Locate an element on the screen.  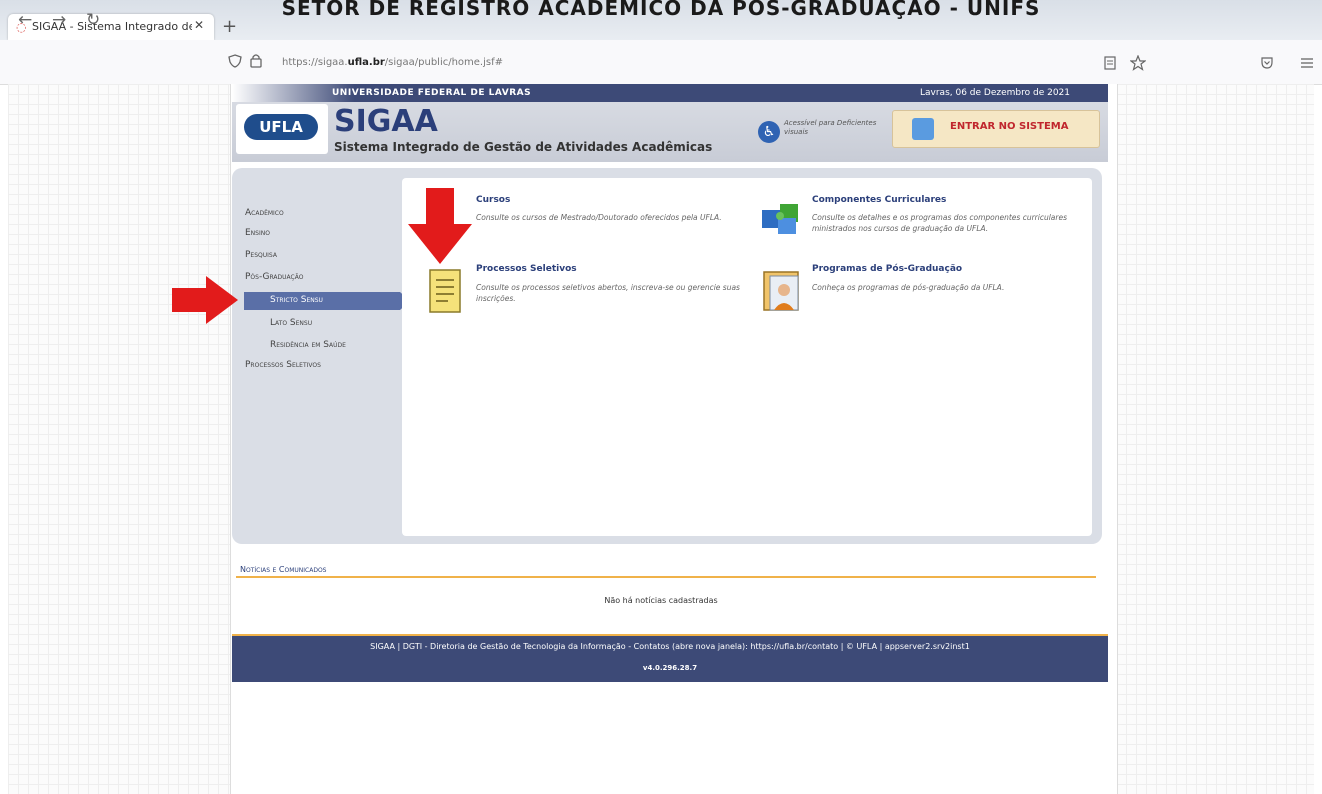
menu-item-processos-seletivos: Processos Seletivos is located at coordinates (283, 365).